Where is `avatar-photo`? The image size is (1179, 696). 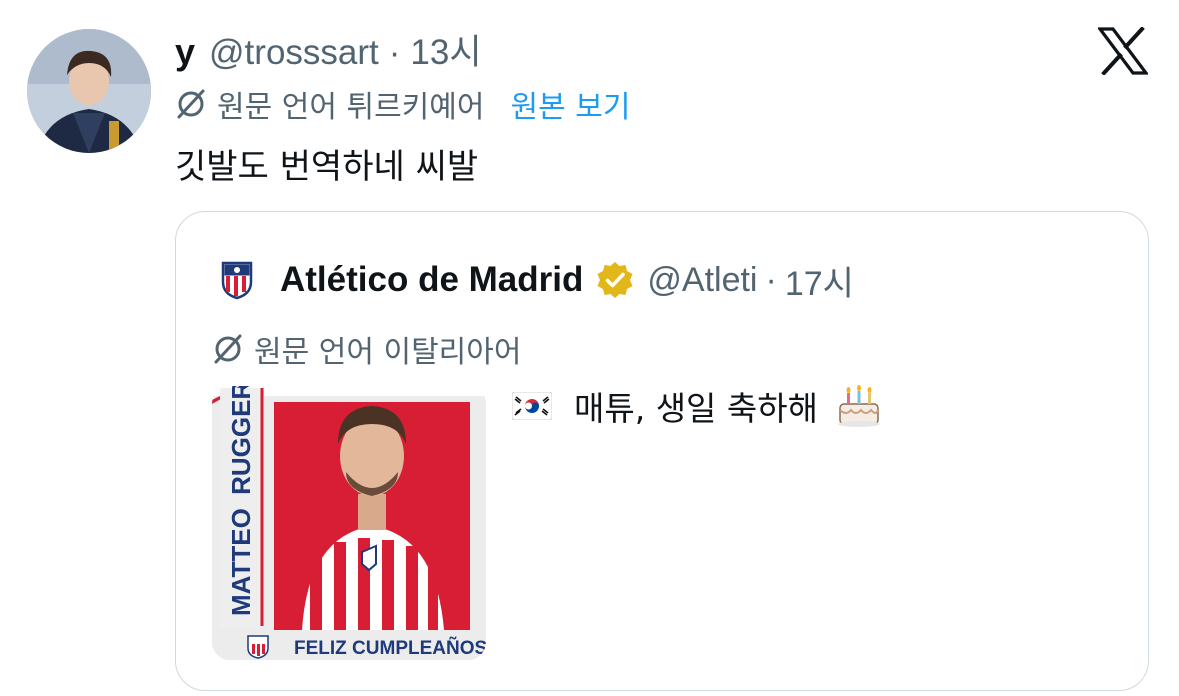
avatar-photo is located at coordinates (89, 91).